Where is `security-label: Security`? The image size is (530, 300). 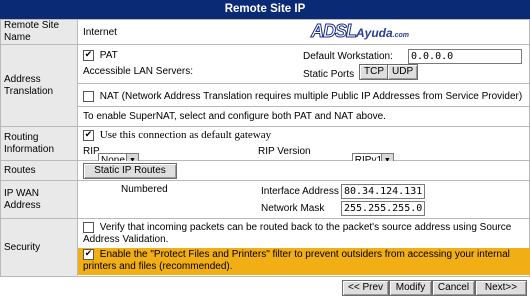 security-label: Security is located at coordinates (39, 247).